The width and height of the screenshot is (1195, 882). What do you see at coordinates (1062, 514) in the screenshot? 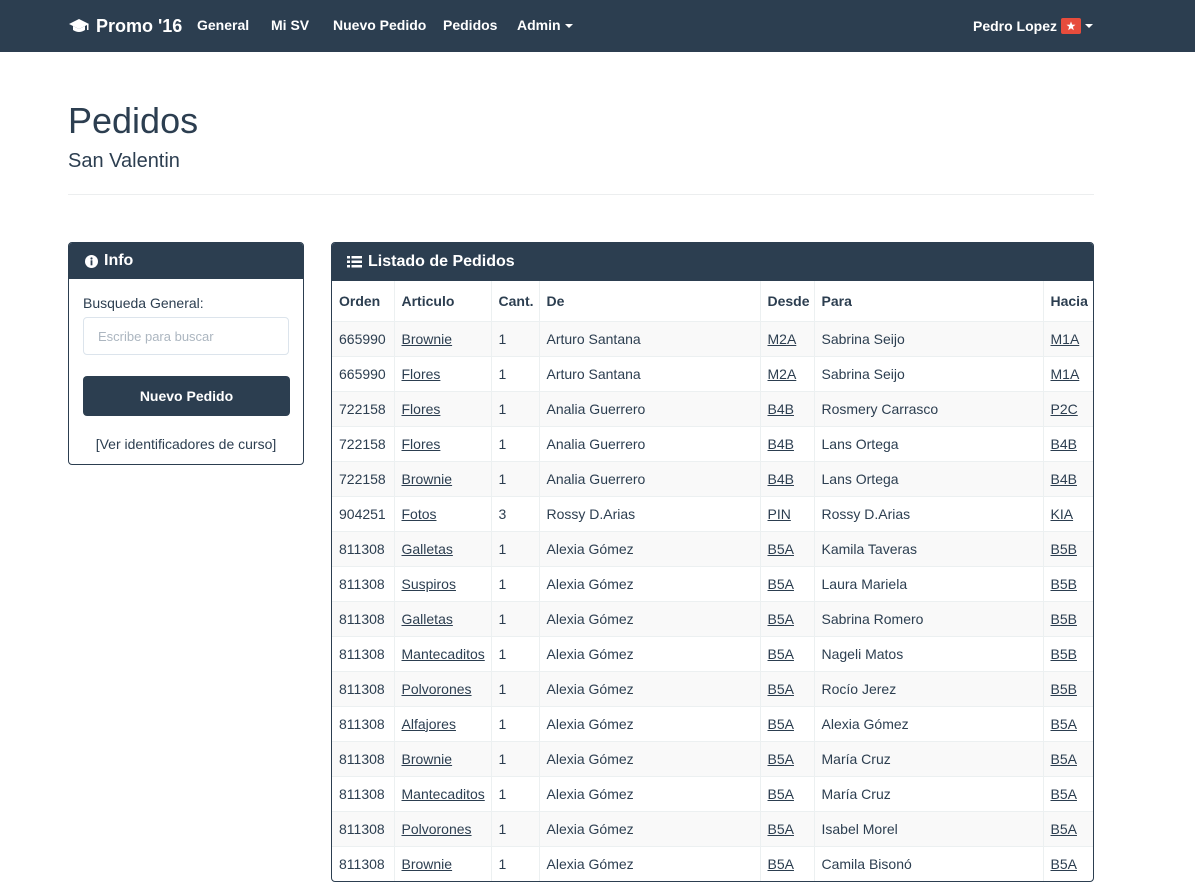
I see `to-course-link: KIA` at bounding box center [1062, 514].